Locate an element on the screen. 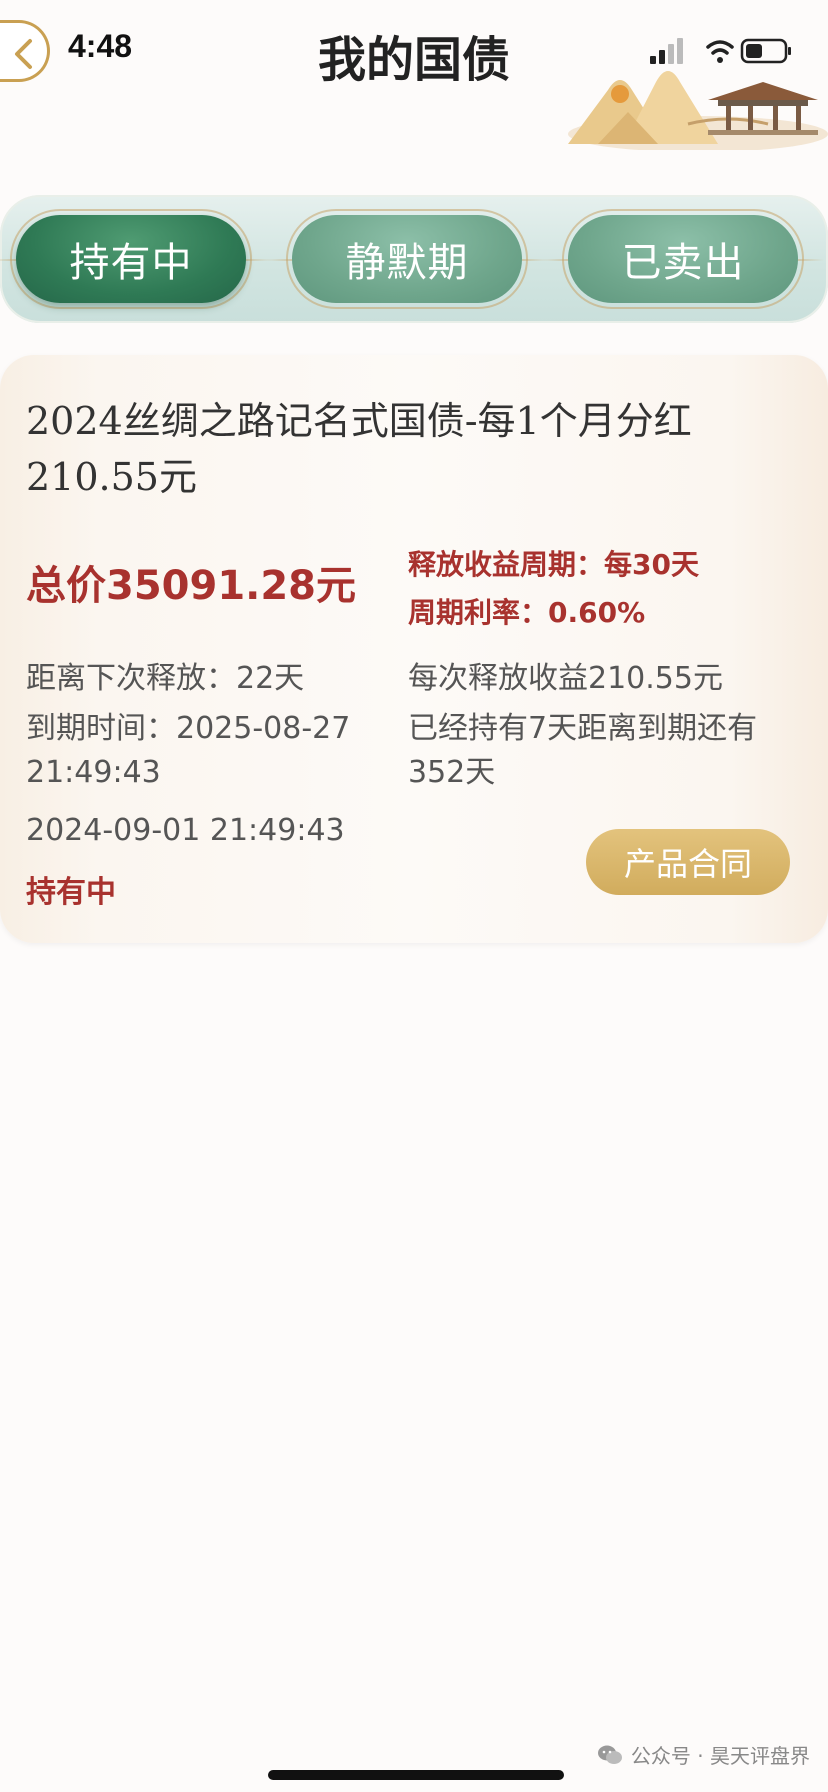 The height and width of the screenshot is (1792, 828). tab-sold-label: 已卖出 is located at coordinates (683, 263).